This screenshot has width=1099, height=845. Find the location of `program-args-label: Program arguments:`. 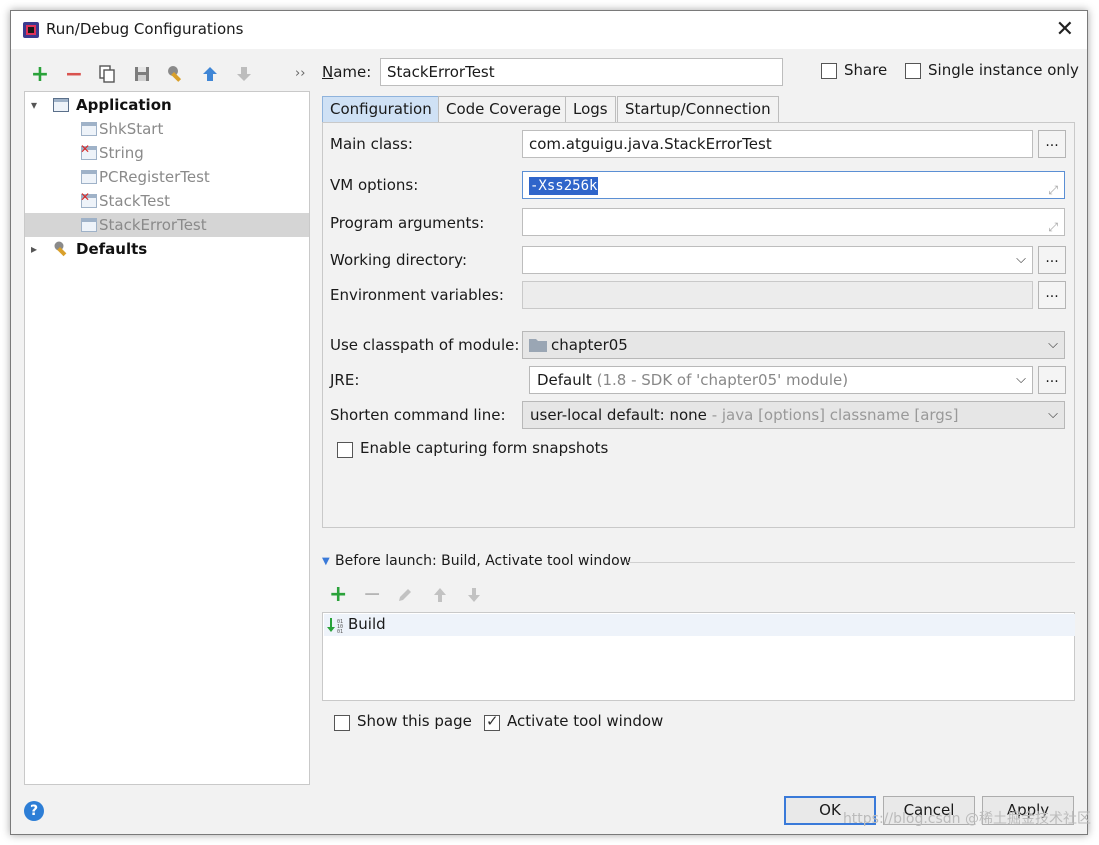

program-args-label: Program arguments: is located at coordinates (407, 223).